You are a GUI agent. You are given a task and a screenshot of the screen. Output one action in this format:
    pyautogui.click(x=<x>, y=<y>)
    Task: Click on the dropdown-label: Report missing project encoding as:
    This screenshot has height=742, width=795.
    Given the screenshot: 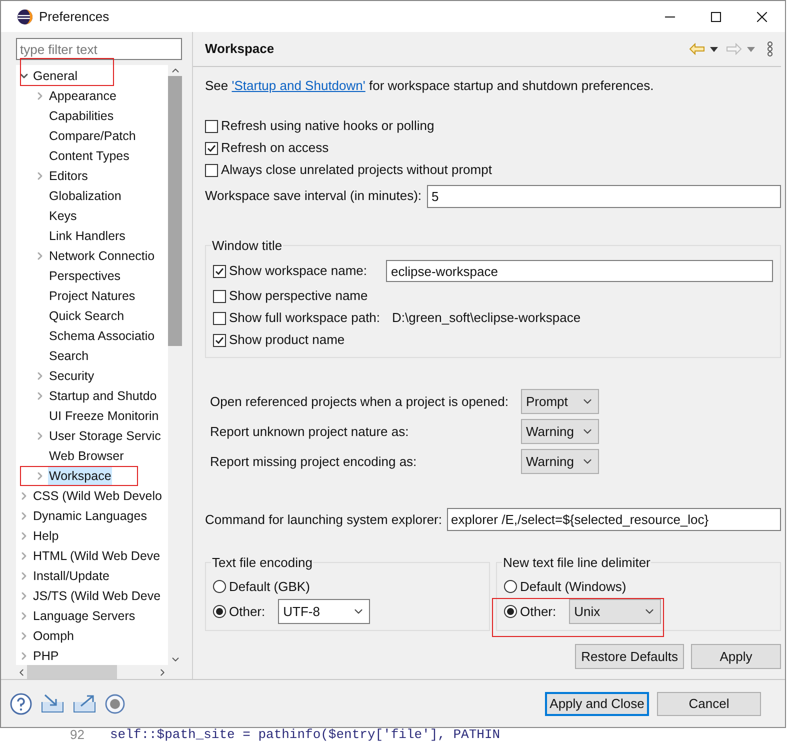 What is the action you would take?
    pyautogui.click(x=314, y=461)
    